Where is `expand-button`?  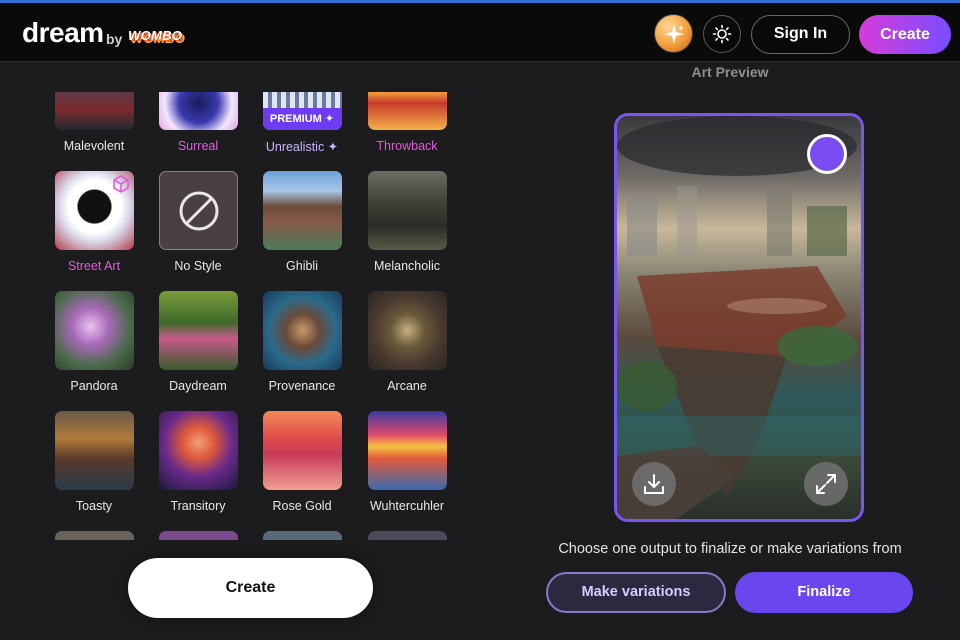
expand-button is located at coordinates (826, 484).